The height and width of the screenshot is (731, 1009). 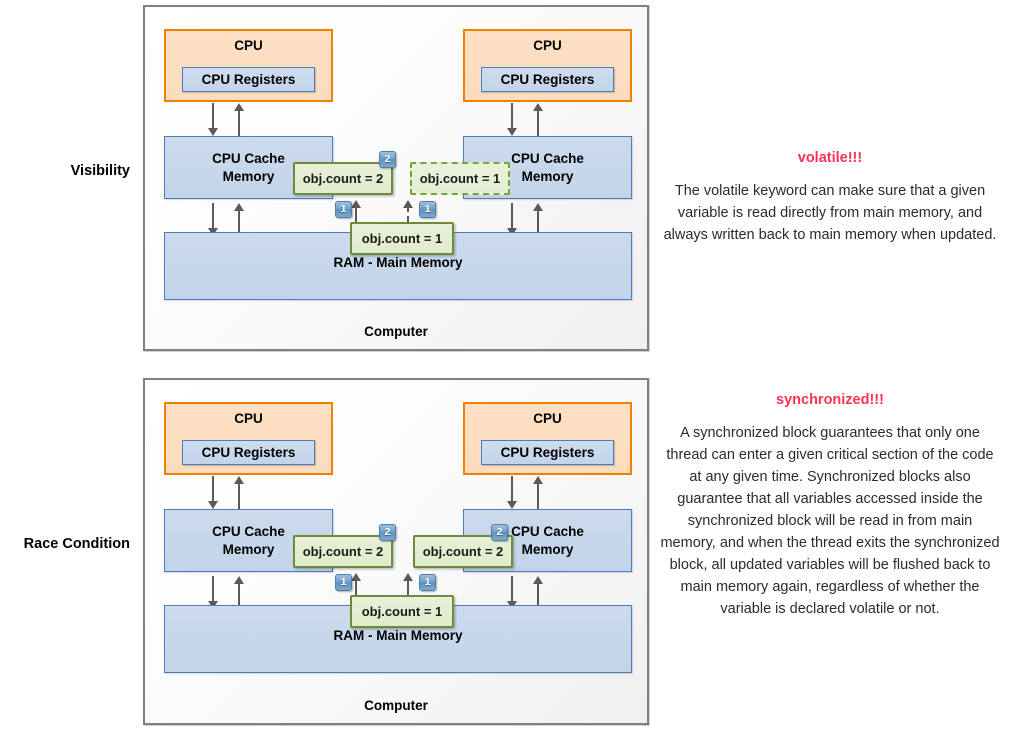 What do you see at coordinates (343, 209) in the screenshot?
I see `step-badge-1-left: 1` at bounding box center [343, 209].